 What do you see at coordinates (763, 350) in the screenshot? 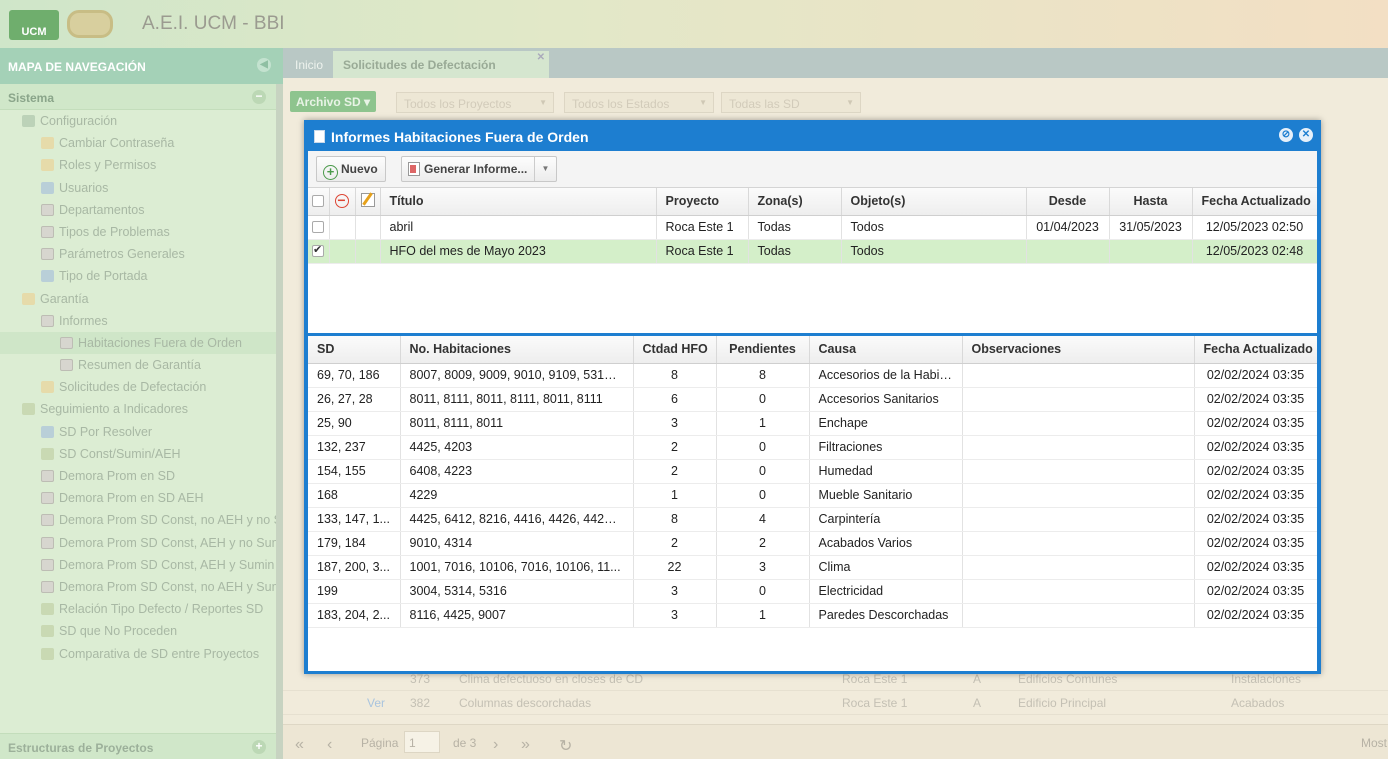
I see `col-pendientes: Pendientes` at bounding box center [763, 350].